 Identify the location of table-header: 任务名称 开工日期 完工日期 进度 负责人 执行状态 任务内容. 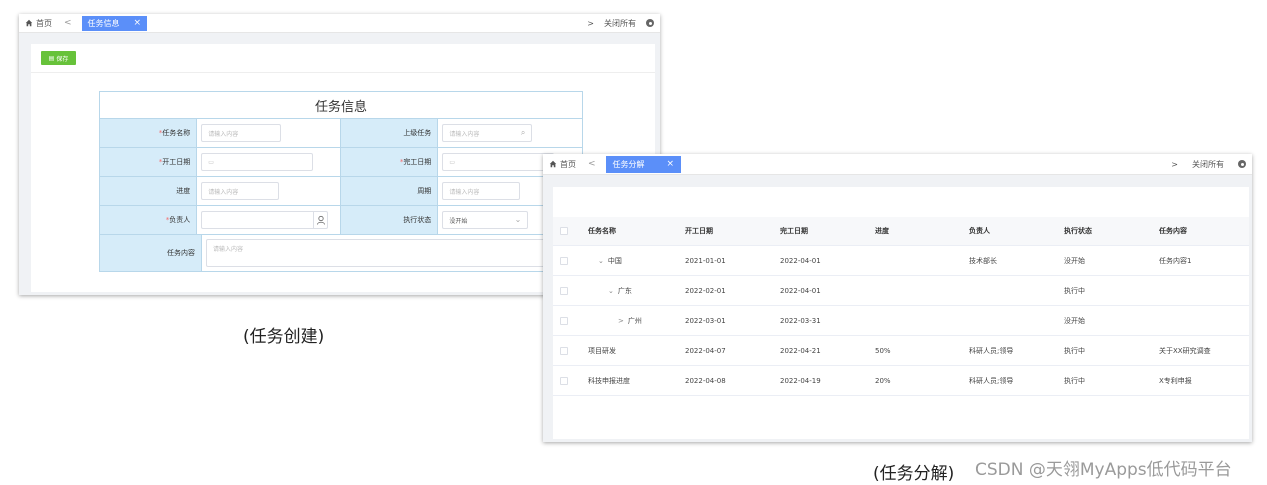
(901, 231).